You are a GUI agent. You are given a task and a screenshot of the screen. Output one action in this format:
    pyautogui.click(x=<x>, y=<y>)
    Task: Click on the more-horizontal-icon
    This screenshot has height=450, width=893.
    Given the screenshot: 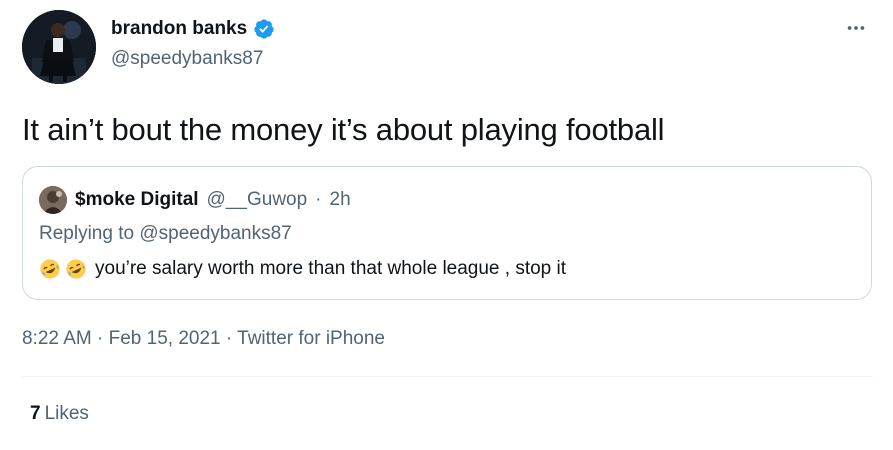 What is the action you would take?
    pyautogui.click(x=856, y=30)
    